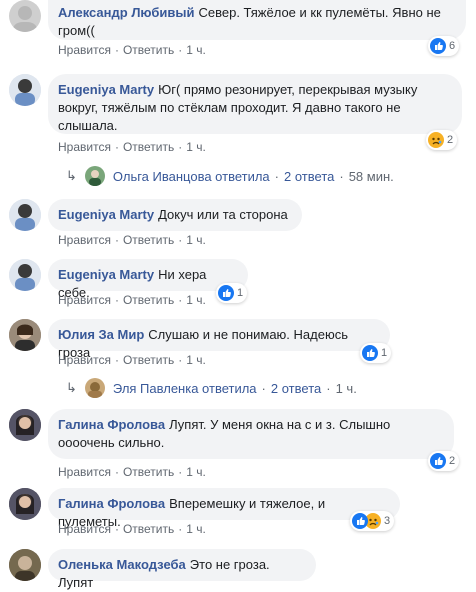 Image resolution: width=476 pixels, height=592 pixels. I want to click on reply-time: 58 мин., so click(371, 176).